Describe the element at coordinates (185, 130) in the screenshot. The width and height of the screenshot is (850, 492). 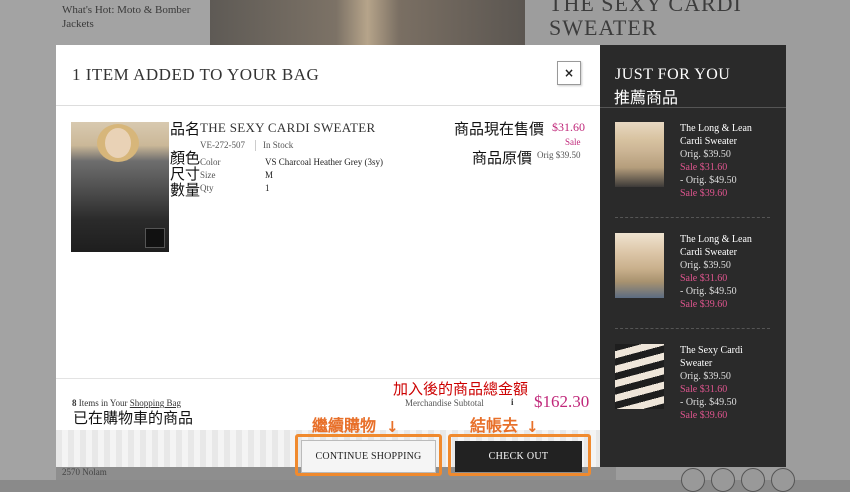
I see `annotation-product-name: 品名` at that location.